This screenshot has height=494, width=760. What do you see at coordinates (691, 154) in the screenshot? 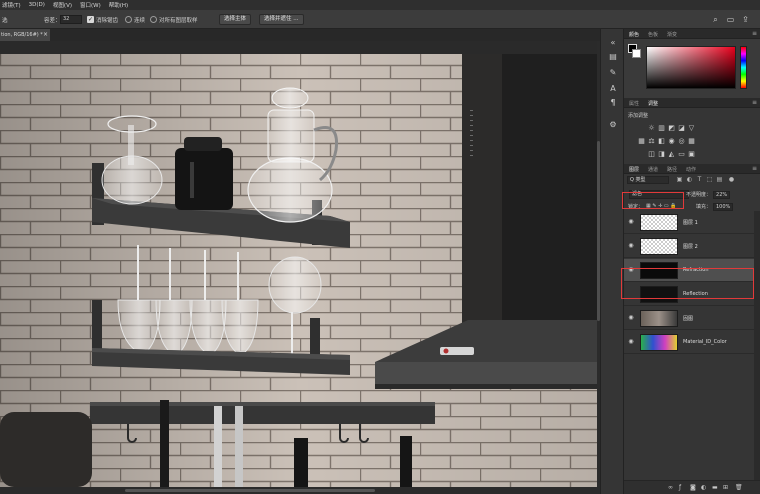
I see `selective-color-icon: ▣` at bounding box center [691, 154].